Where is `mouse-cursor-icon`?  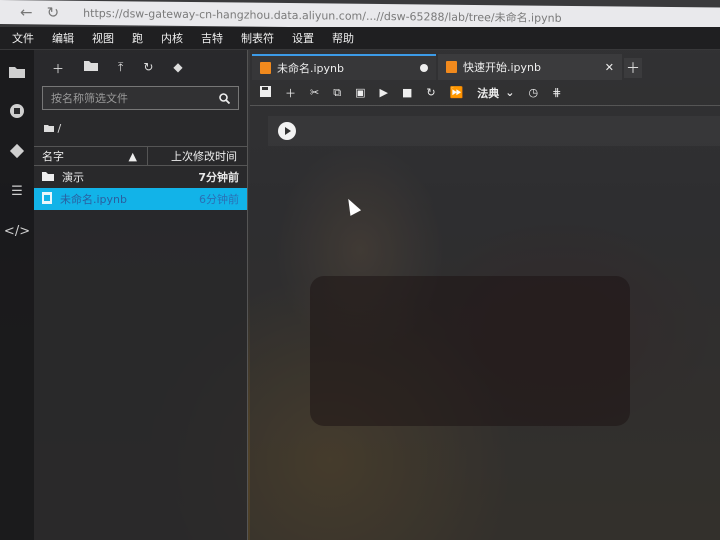 mouse-cursor-icon is located at coordinates (352, 206).